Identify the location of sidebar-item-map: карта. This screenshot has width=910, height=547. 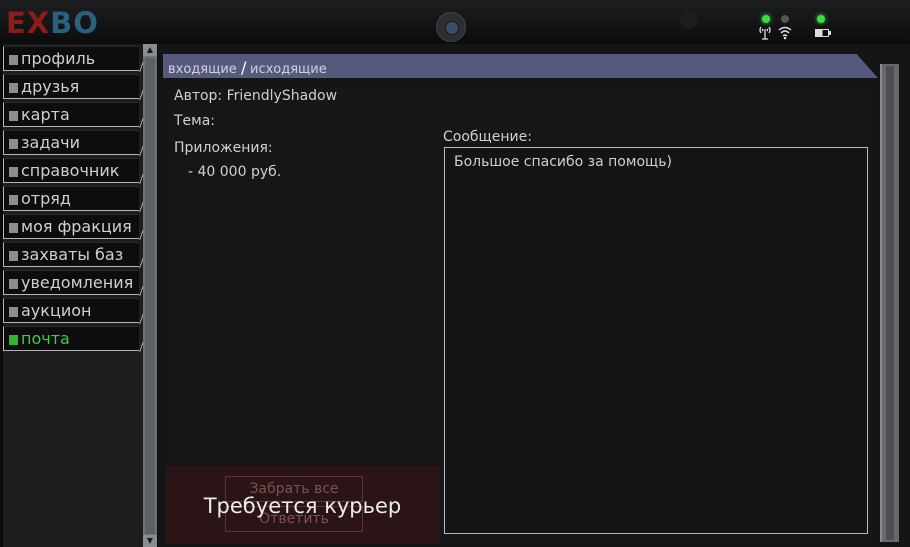
(76, 114).